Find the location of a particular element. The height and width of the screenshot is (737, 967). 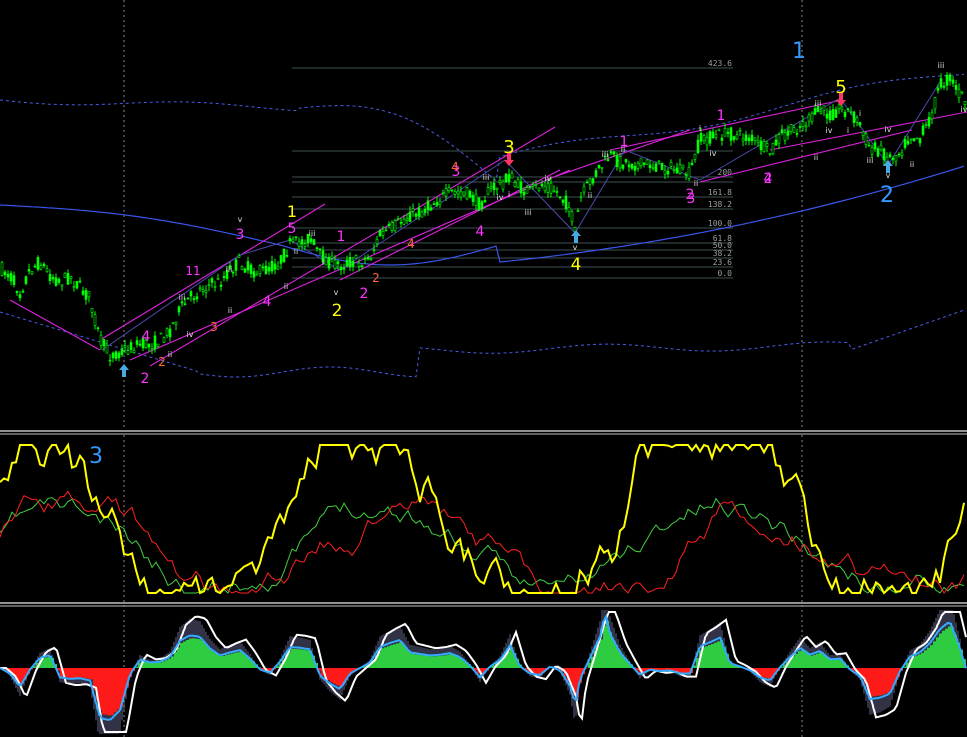

wave-label: 3 is located at coordinates (691, 199).